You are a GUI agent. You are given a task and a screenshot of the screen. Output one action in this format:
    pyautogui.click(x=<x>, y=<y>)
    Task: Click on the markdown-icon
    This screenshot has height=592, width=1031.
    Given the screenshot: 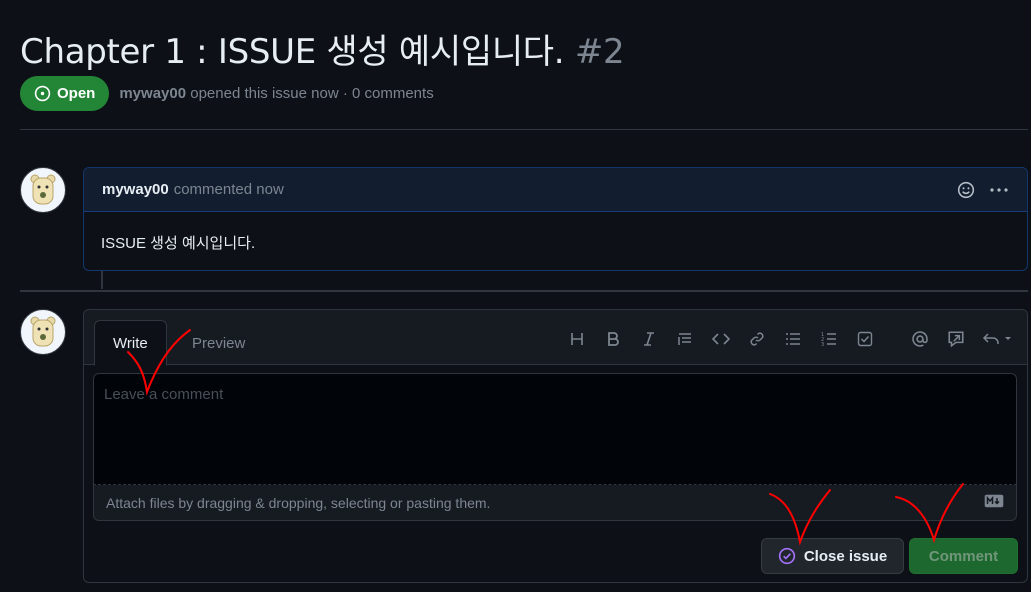 What is the action you would take?
    pyautogui.click(x=994, y=502)
    